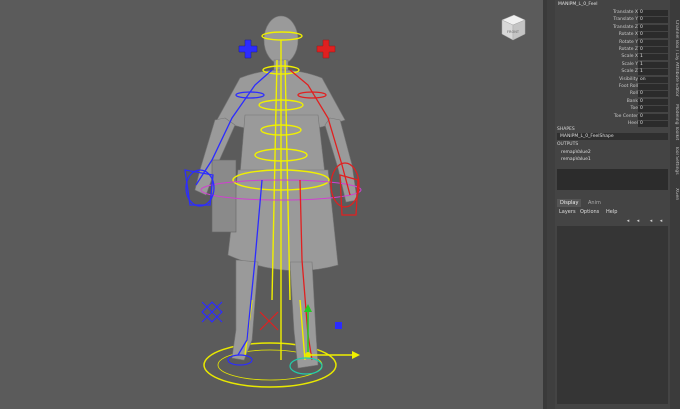 This screenshot has width=680, height=409. Describe the element at coordinates (569, 203) in the screenshot. I see `tab-display: Display` at that location.